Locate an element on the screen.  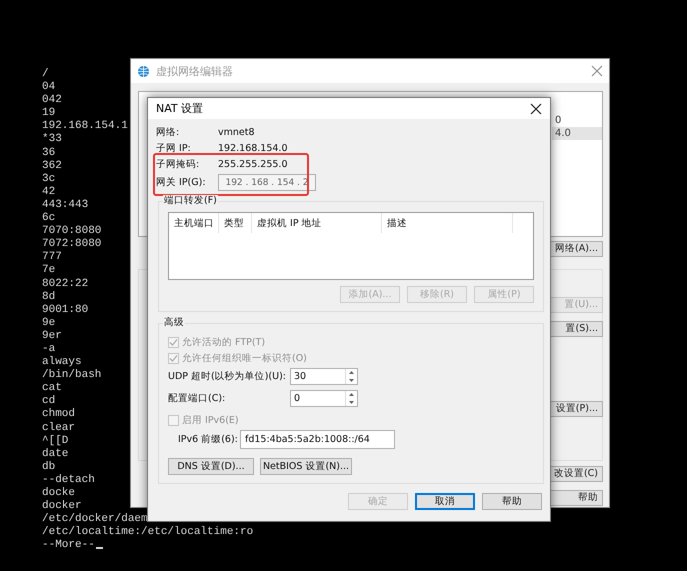
terminal-line: ^[[D is located at coordinates (55, 441).